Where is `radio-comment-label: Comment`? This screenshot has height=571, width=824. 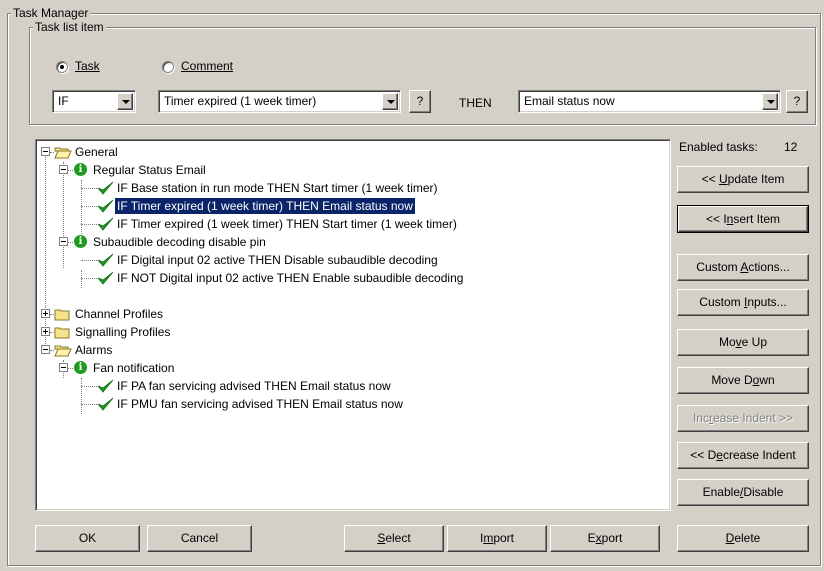 radio-comment-label: Comment is located at coordinates (207, 66).